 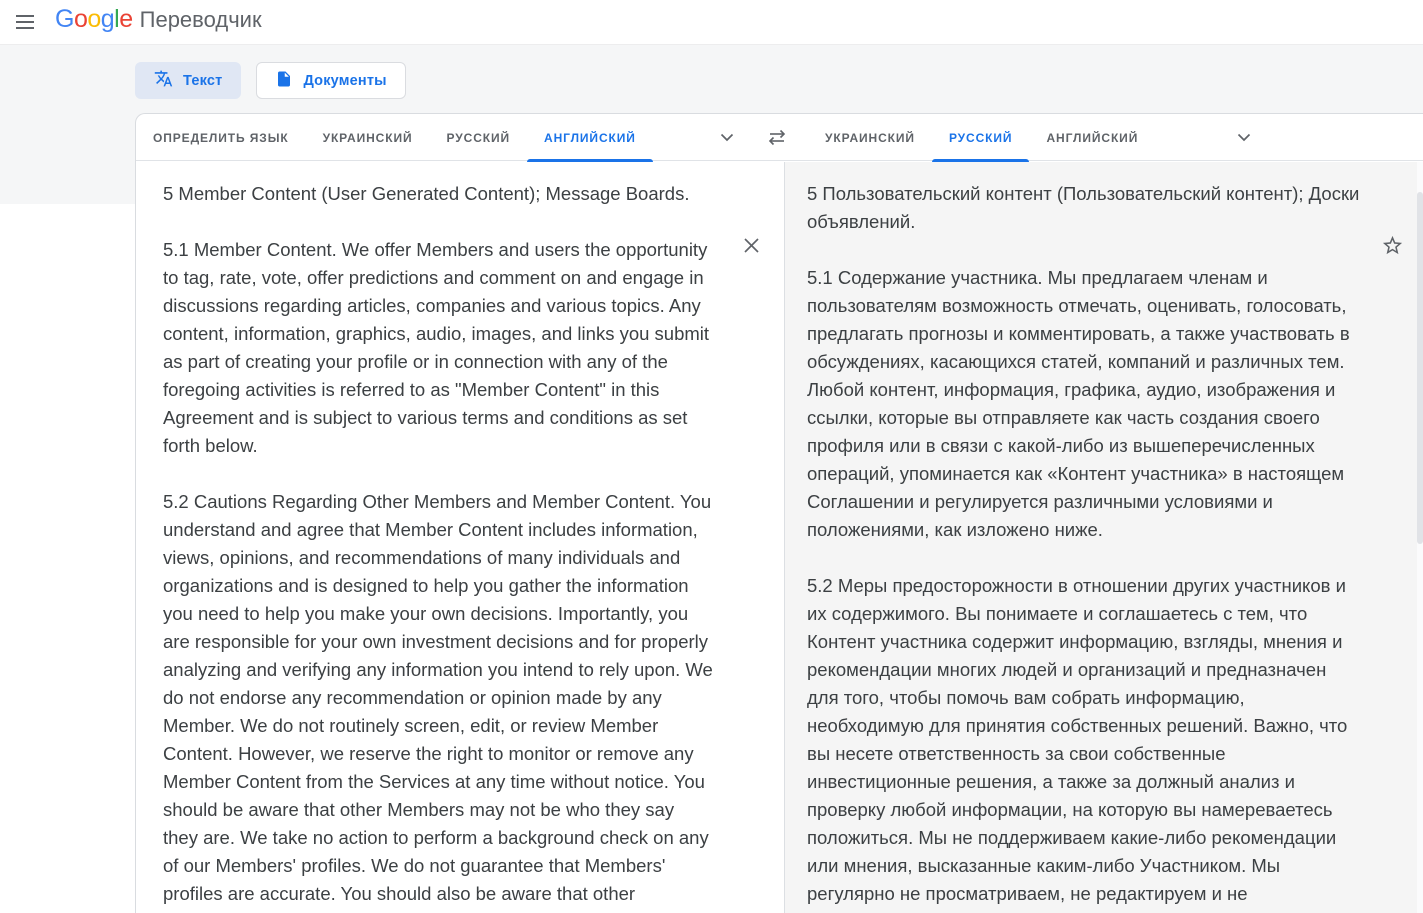 What do you see at coordinates (751, 245) in the screenshot?
I see `close-icon` at bounding box center [751, 245].